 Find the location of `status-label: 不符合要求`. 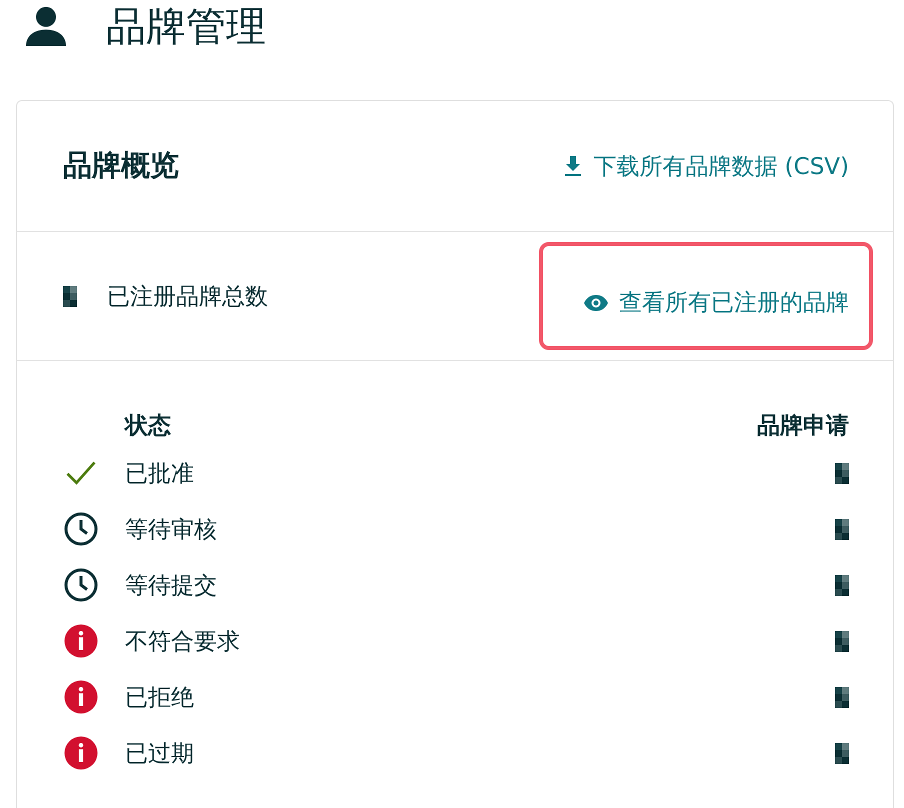

status-label: 不符合要求 is located at coordinates (182, 642).